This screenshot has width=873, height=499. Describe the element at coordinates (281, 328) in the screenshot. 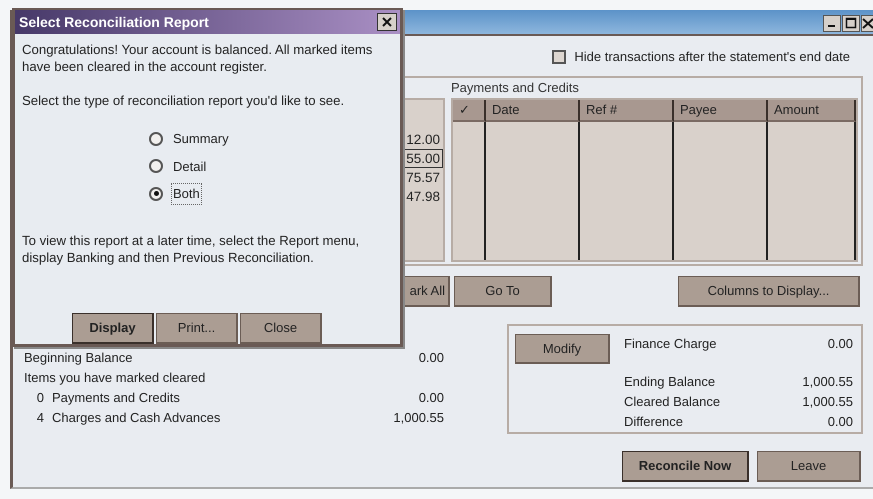

I see `button: Close` at that location.